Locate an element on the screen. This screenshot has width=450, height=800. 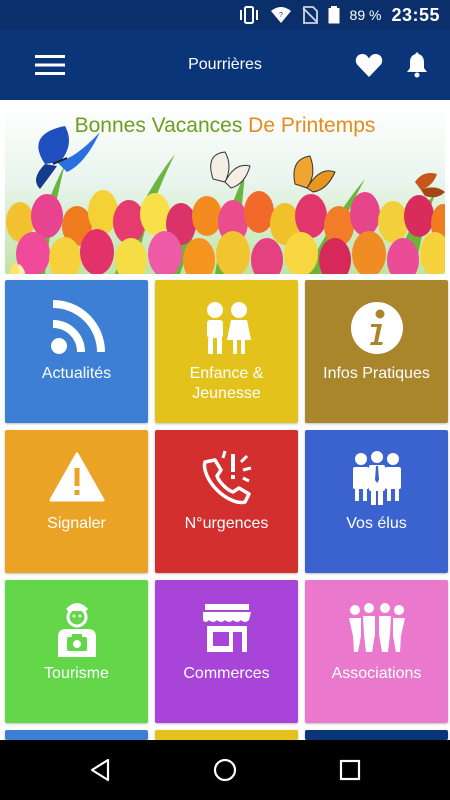
tile-infos-pratiques: Infos Pratiques is located at coordinates (376, 351).